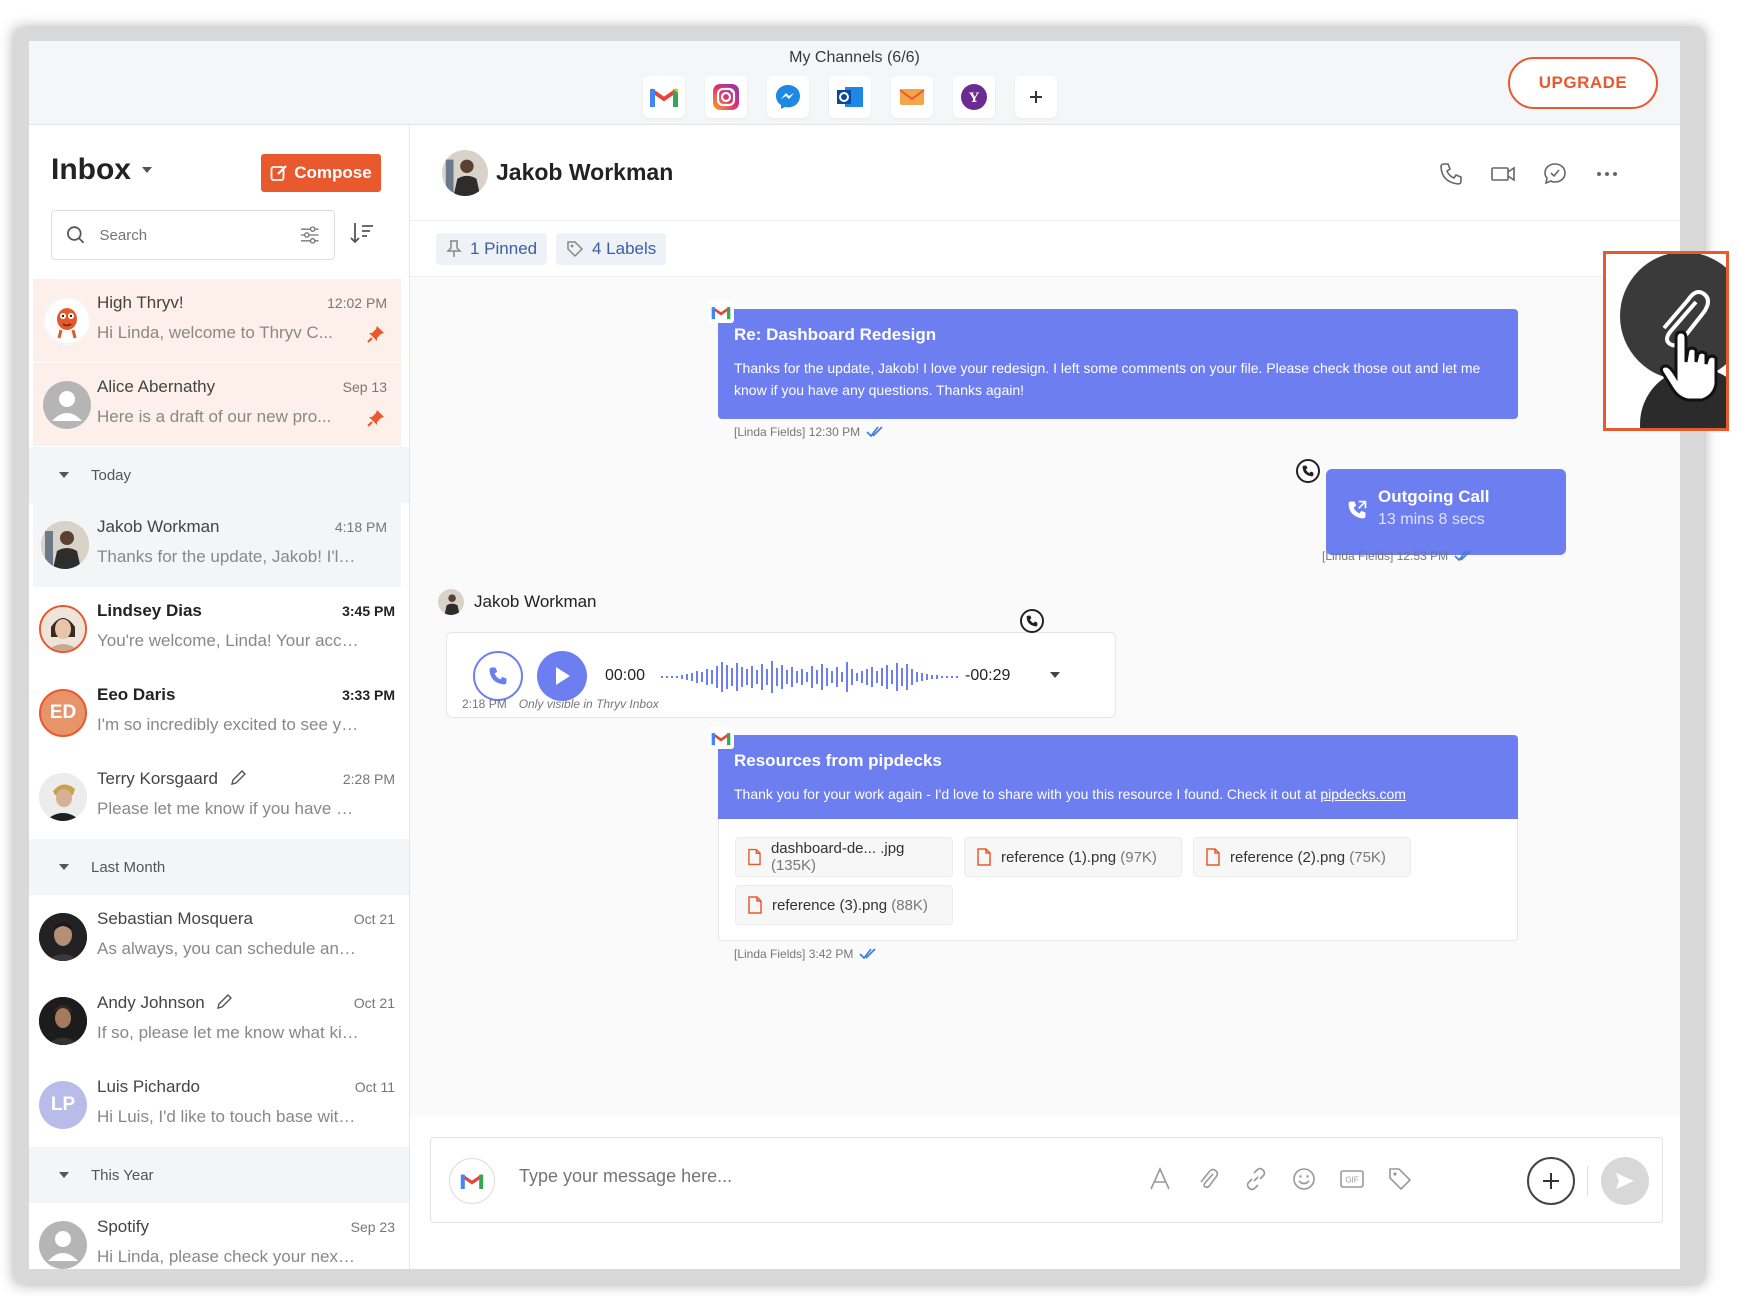 Image resolution: width=1738 pixels, height=1296 pixels. I want to click on link-icon, so click(1256, 1181).